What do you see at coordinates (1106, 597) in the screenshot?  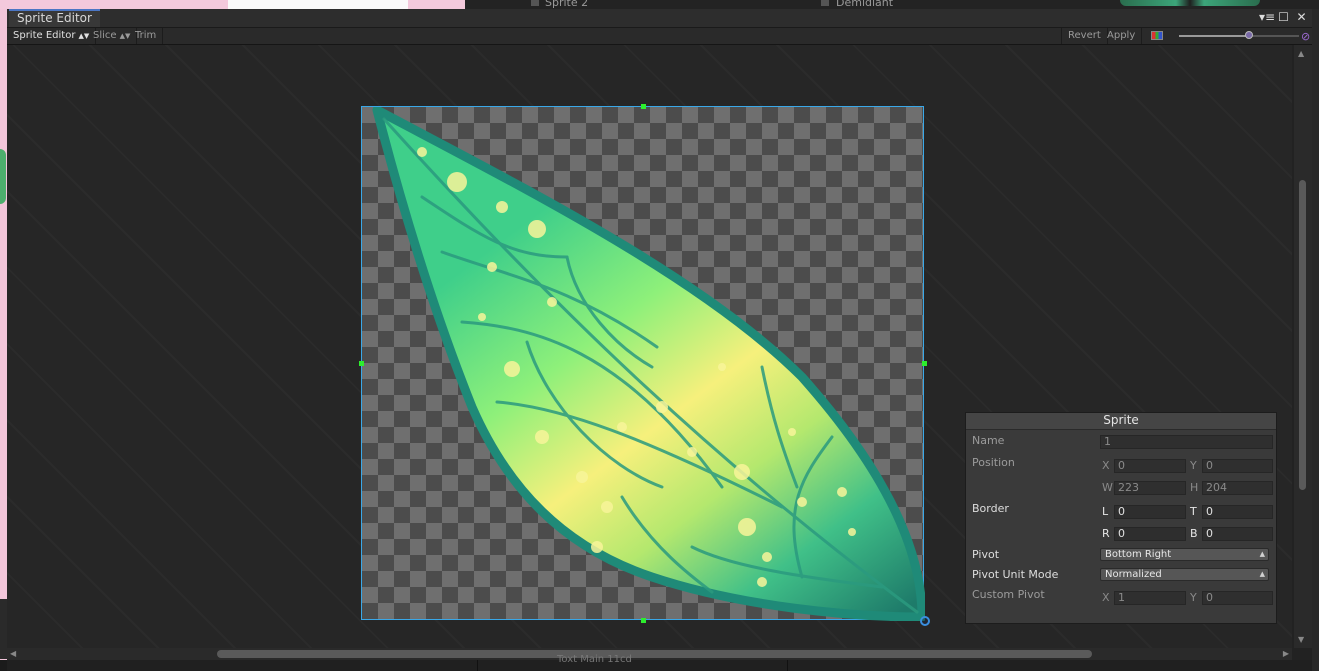 I see `custom-pivot-x-label: X` at bounding box center [1106, 597].